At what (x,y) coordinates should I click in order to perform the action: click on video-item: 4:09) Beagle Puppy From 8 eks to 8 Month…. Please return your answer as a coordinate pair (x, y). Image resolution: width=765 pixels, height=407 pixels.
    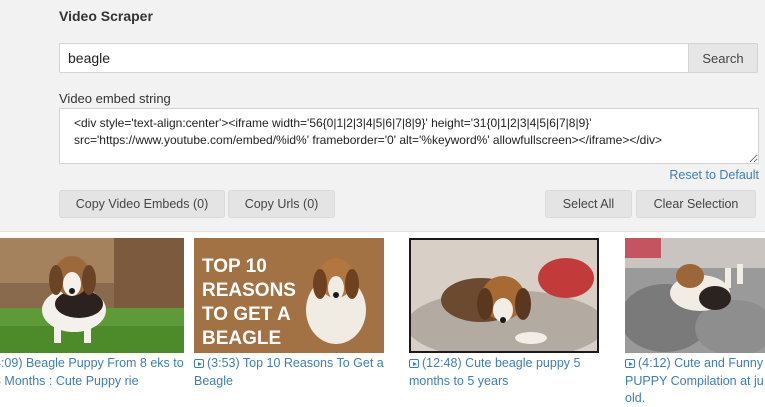
    Looking at the image, I should click on (93, 314).